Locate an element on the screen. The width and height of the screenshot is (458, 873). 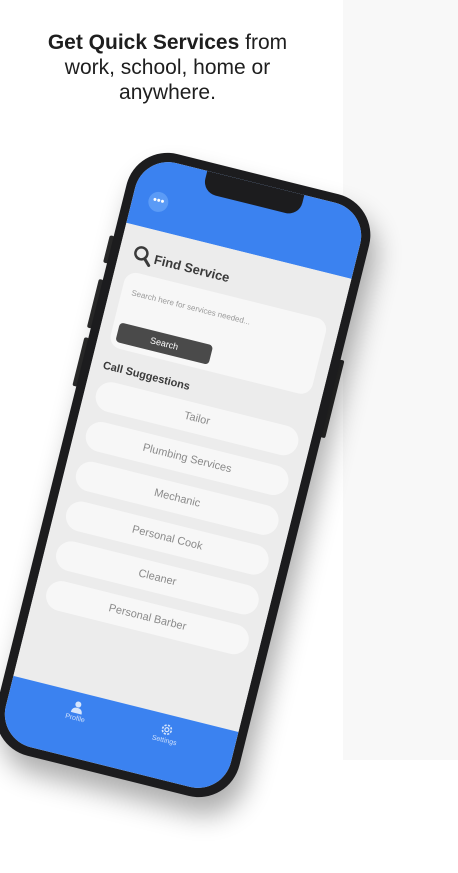
ellipsis-icon: ••• is located at coordinates (158, 202).